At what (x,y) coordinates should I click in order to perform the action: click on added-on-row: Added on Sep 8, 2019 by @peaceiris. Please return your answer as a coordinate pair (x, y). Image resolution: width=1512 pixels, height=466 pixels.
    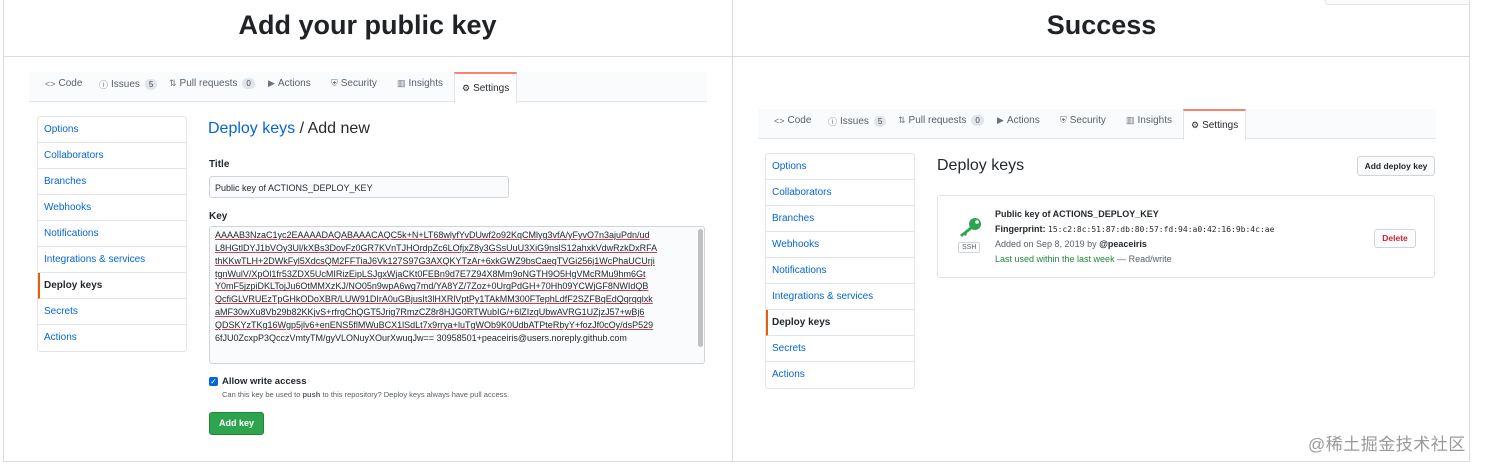
    Looking at the image, I should click on (1071, 244).